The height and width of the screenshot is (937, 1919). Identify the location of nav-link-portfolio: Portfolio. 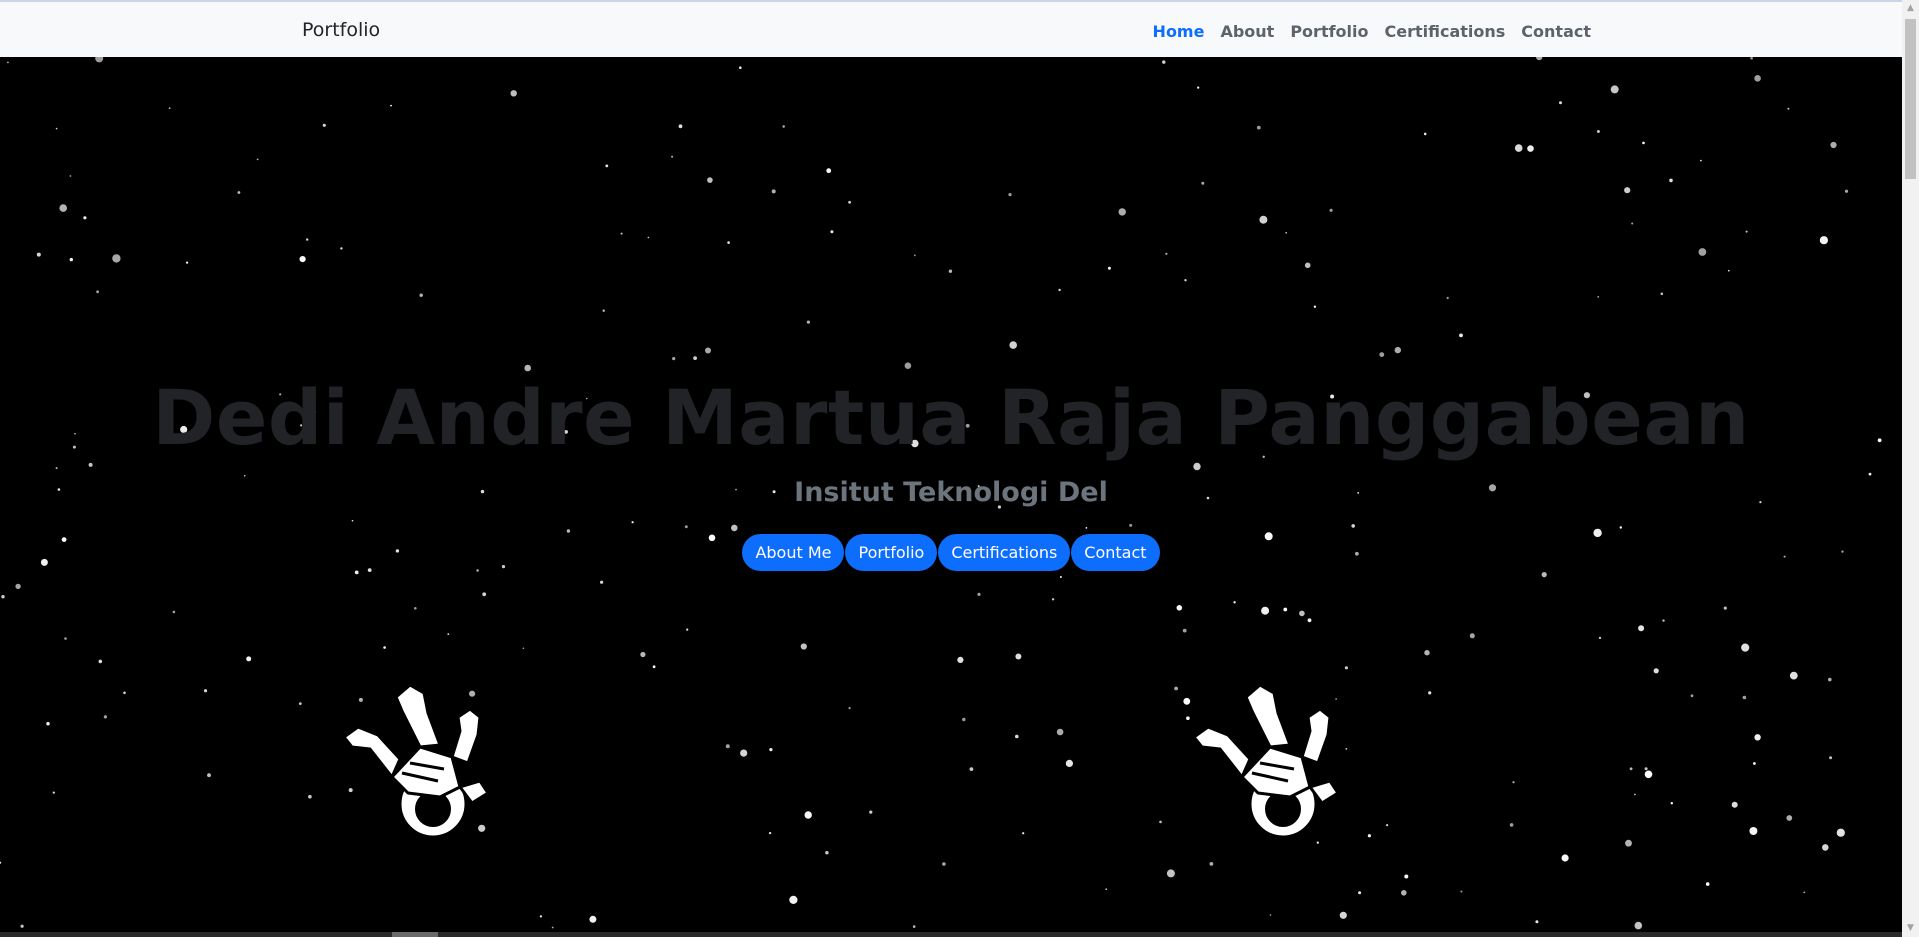
(1329, 31).